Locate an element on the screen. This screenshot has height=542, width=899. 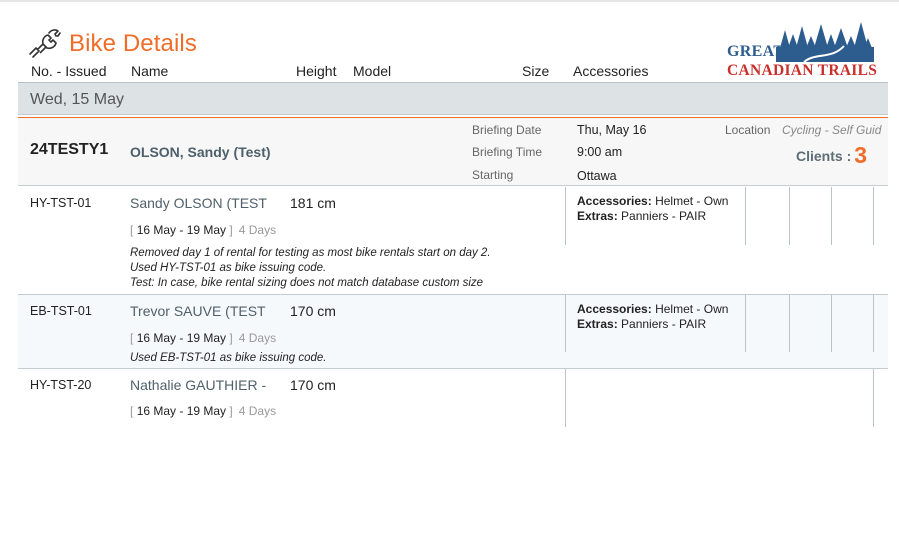
company-logo: GREAT CANADIAN TRAILS is located at coordinates (801, 49).